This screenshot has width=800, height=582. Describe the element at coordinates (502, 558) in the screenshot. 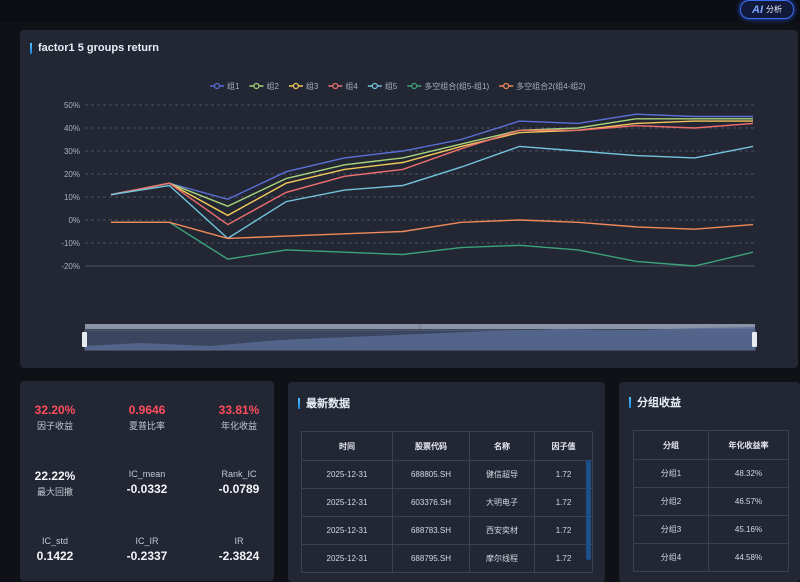

I see `cell-name: 摩尔线程` at that location.